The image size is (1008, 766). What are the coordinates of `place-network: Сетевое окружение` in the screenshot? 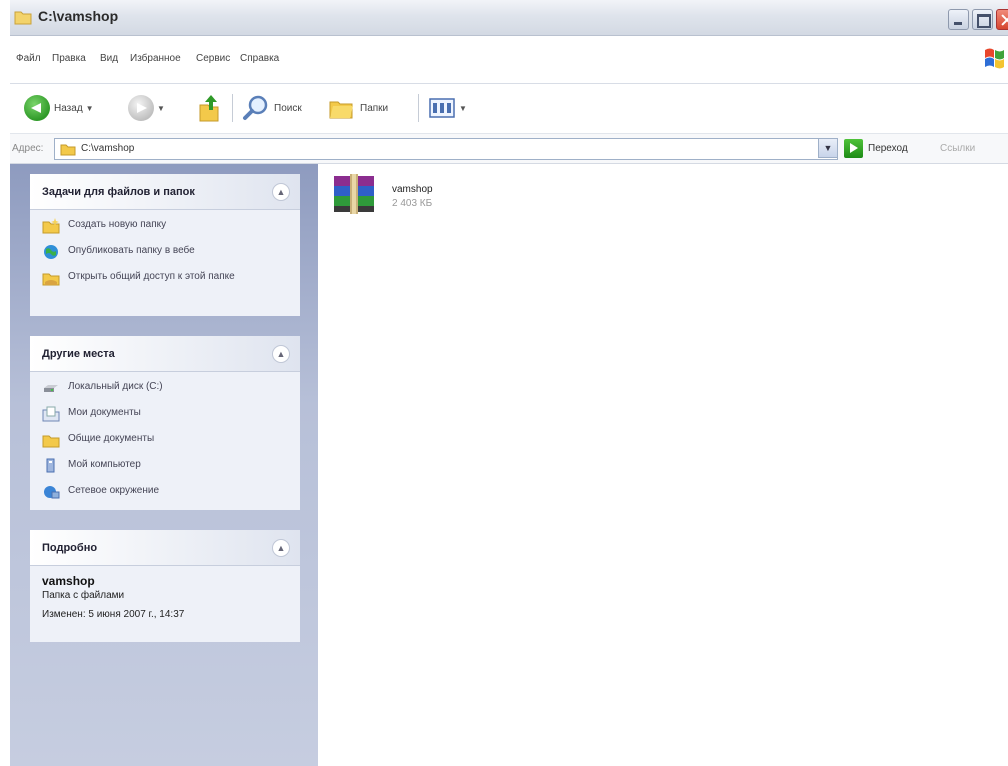 It's located at (166, 494).